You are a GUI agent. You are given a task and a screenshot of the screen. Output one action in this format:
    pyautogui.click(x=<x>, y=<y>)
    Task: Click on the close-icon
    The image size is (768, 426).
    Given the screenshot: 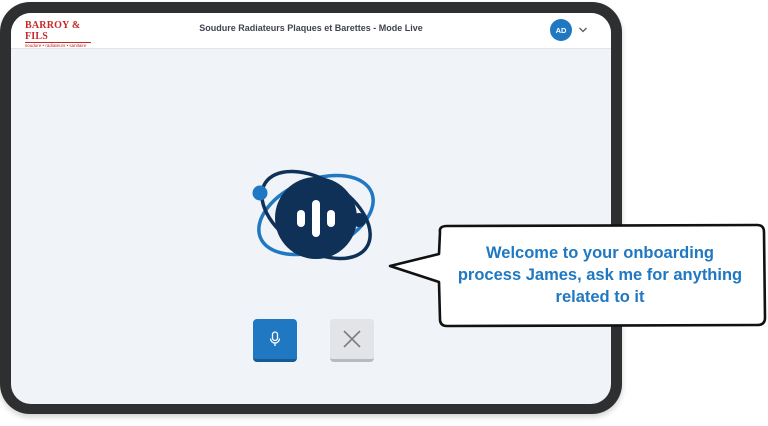 What is the action you would take?
    pyautogui.click(x=352, y=339)
    